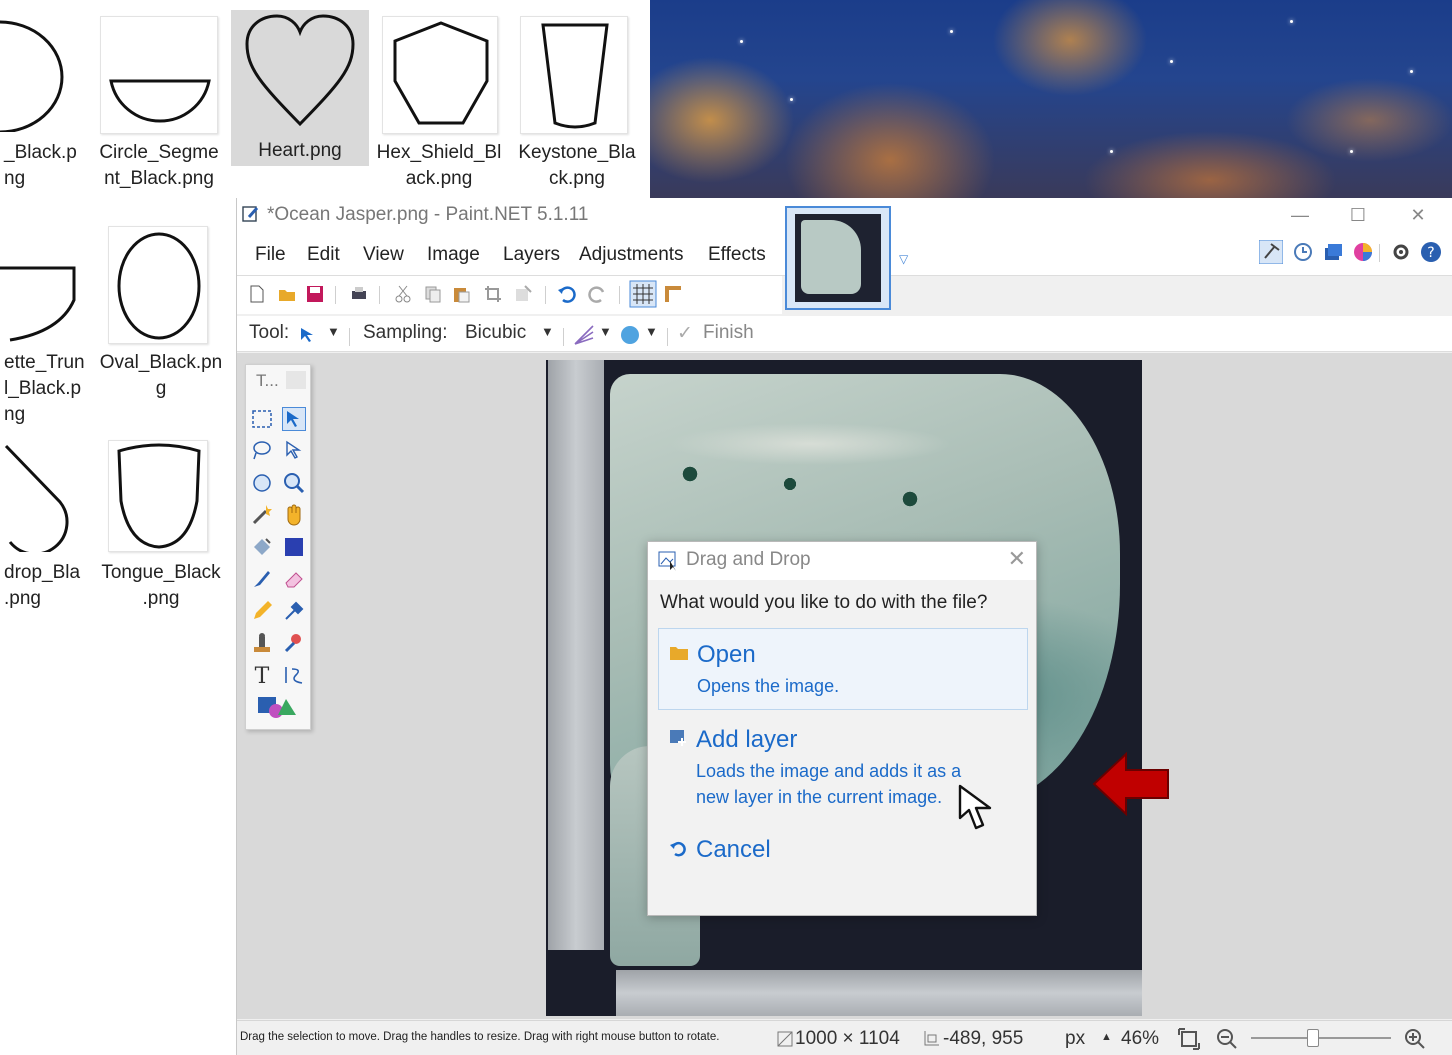 The image size is (1452, 1055). I want to click on ellipse-select-icon, so click(262, 483).